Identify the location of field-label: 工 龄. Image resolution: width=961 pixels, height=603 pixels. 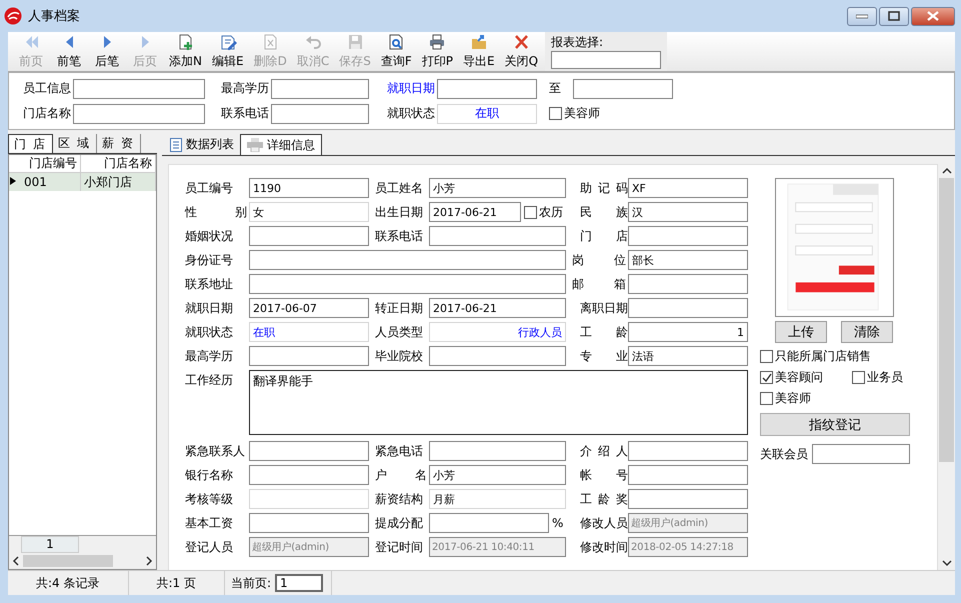
(603, 332).